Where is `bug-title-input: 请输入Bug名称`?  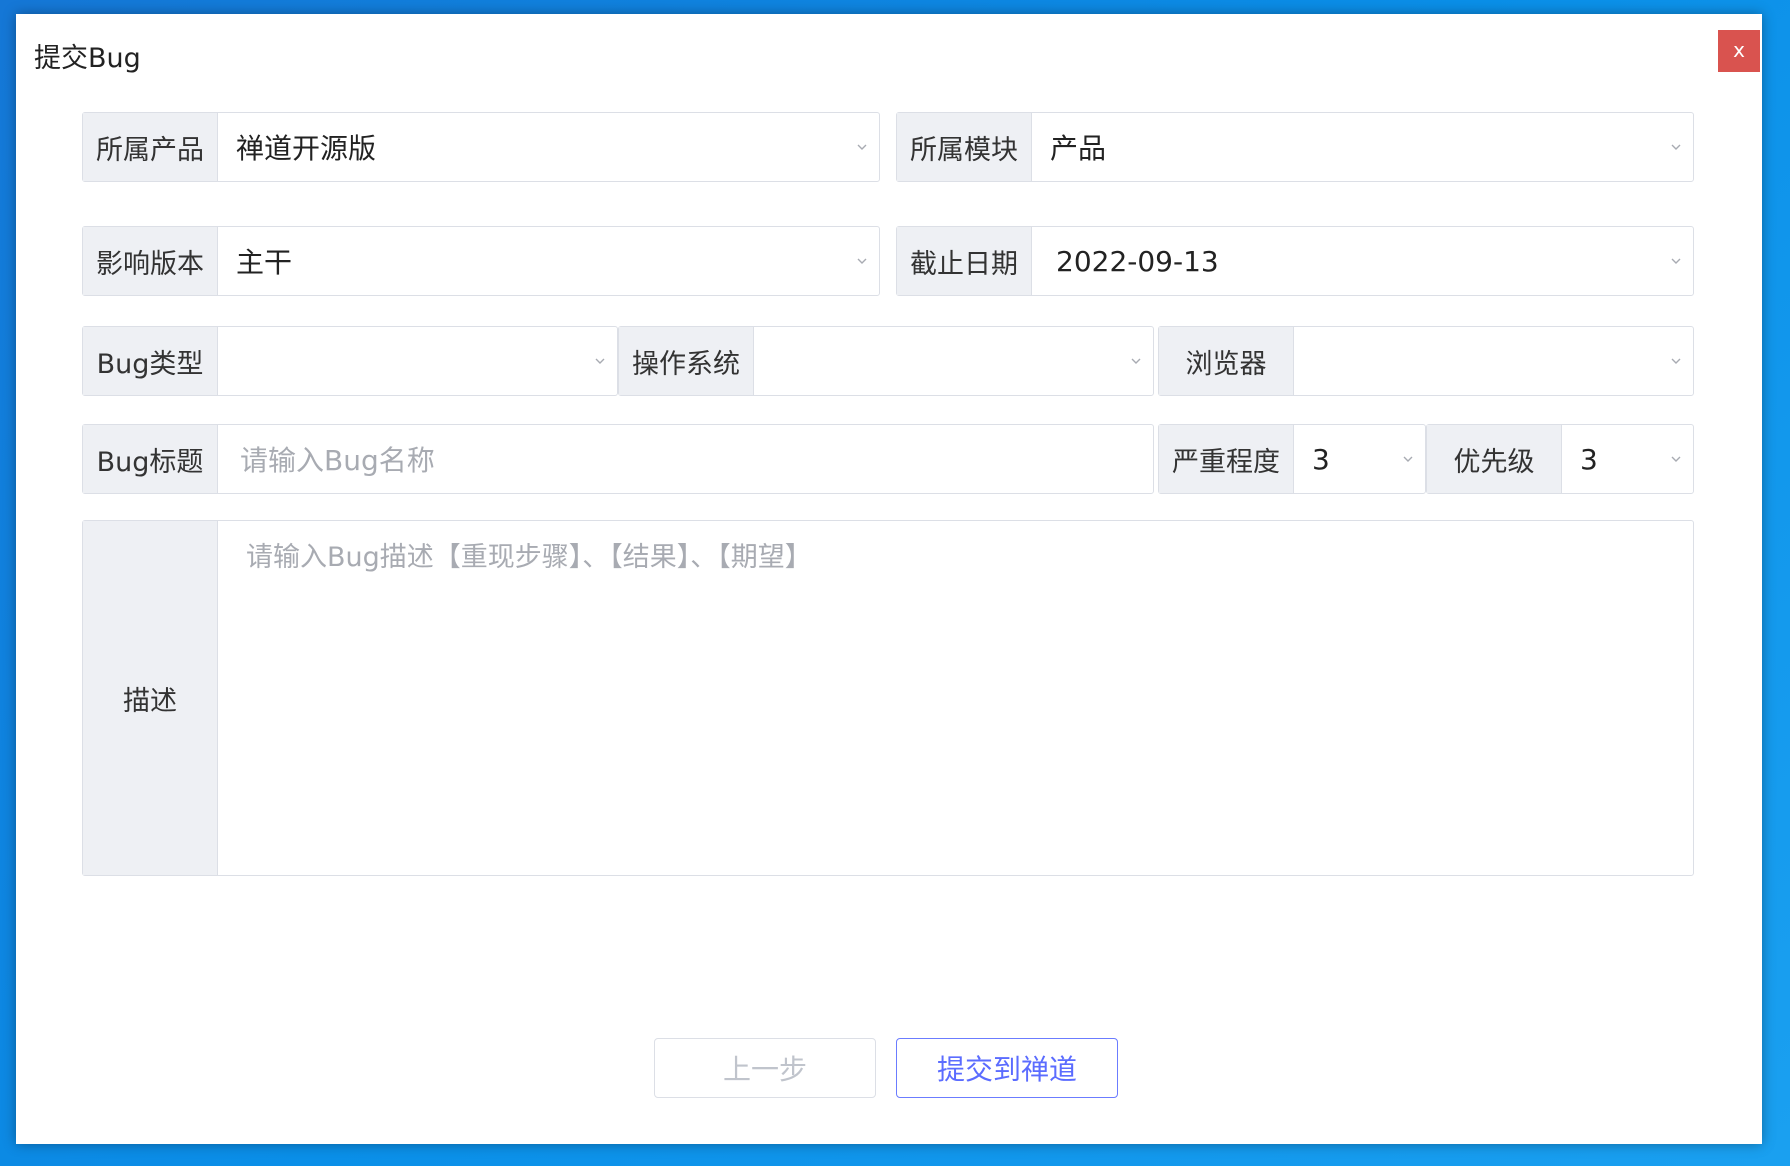 bug-title-input: 请输入Bug名称 is located at coordinates (685, 459).